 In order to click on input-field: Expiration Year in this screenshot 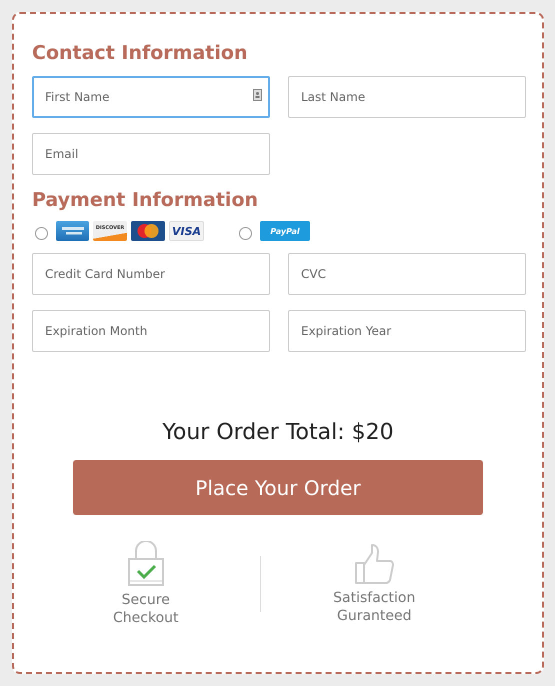, I will do `click(407, 331)`.